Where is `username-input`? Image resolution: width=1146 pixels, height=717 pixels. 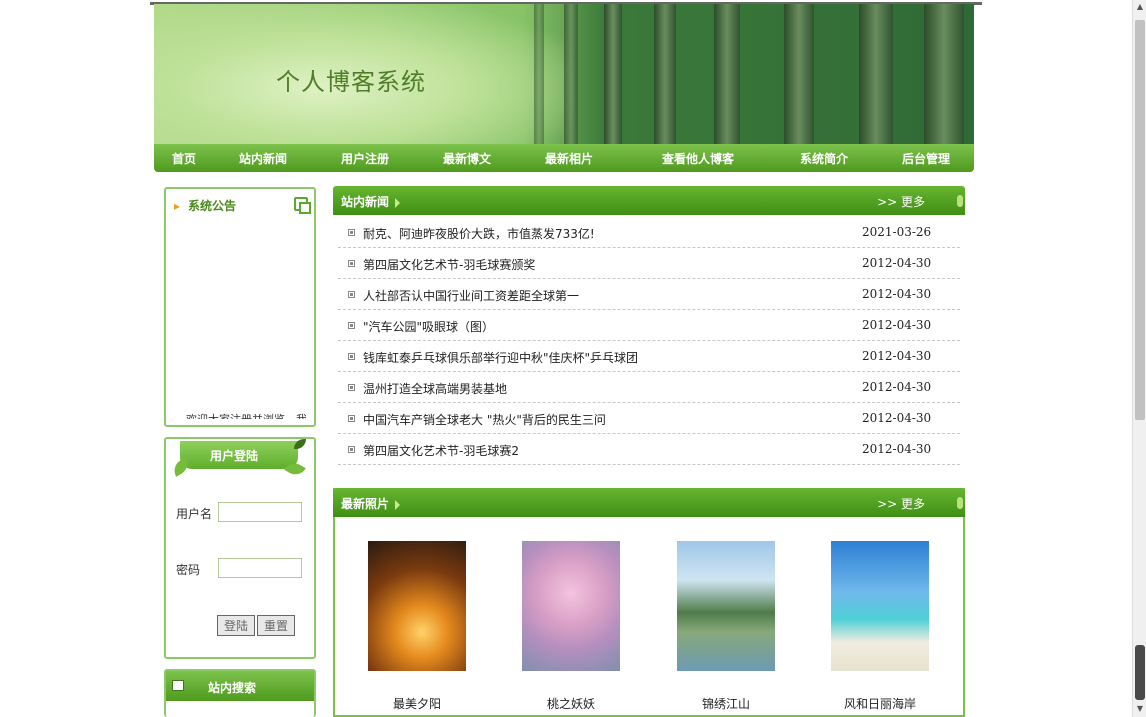 username-input is located at coordinates (260, 512).